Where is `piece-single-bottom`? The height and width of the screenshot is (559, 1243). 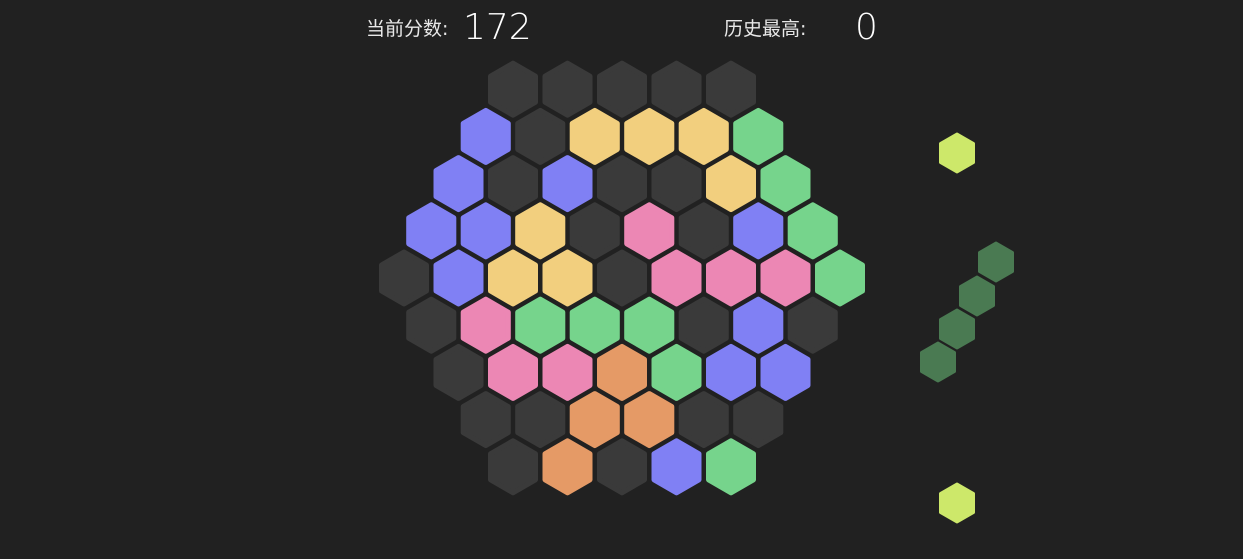
piece-single-bottom is located at coordinates (957, 503).